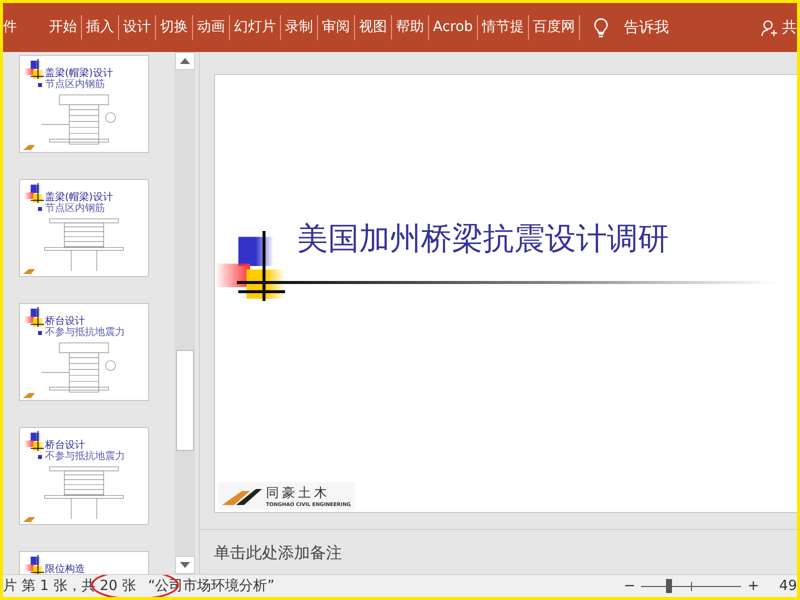  I want to click on ribbon-tab: 幻灯片, so click(255, 27).